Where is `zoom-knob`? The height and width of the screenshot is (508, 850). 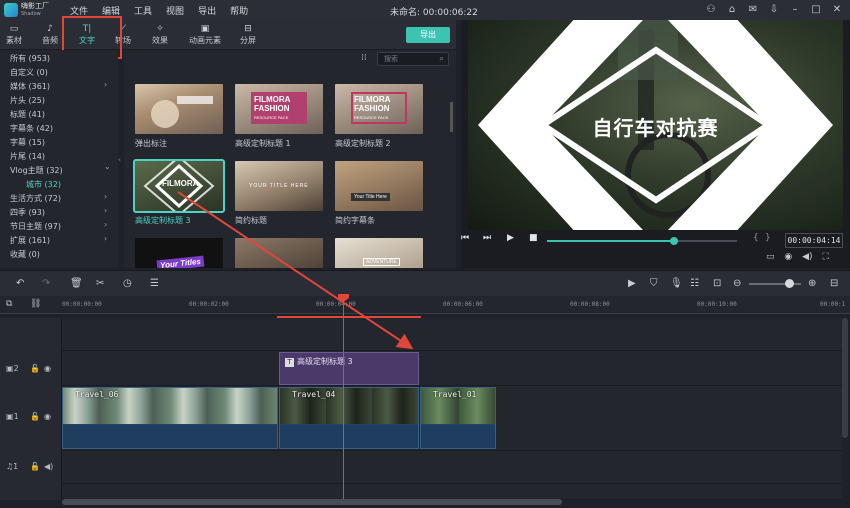
zoom-knob is located at coordinates (789, 283).